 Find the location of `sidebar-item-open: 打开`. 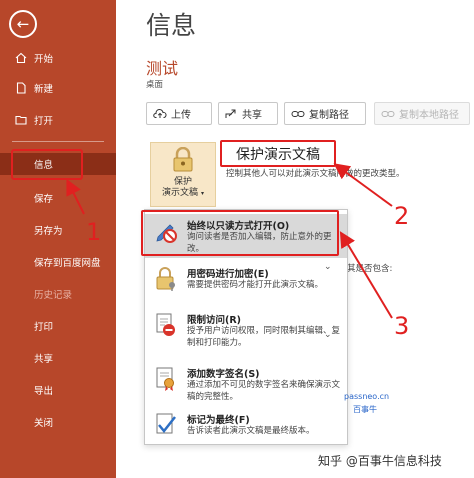

sidebar-item-open: 打开 is located at coordinates (58, 120).